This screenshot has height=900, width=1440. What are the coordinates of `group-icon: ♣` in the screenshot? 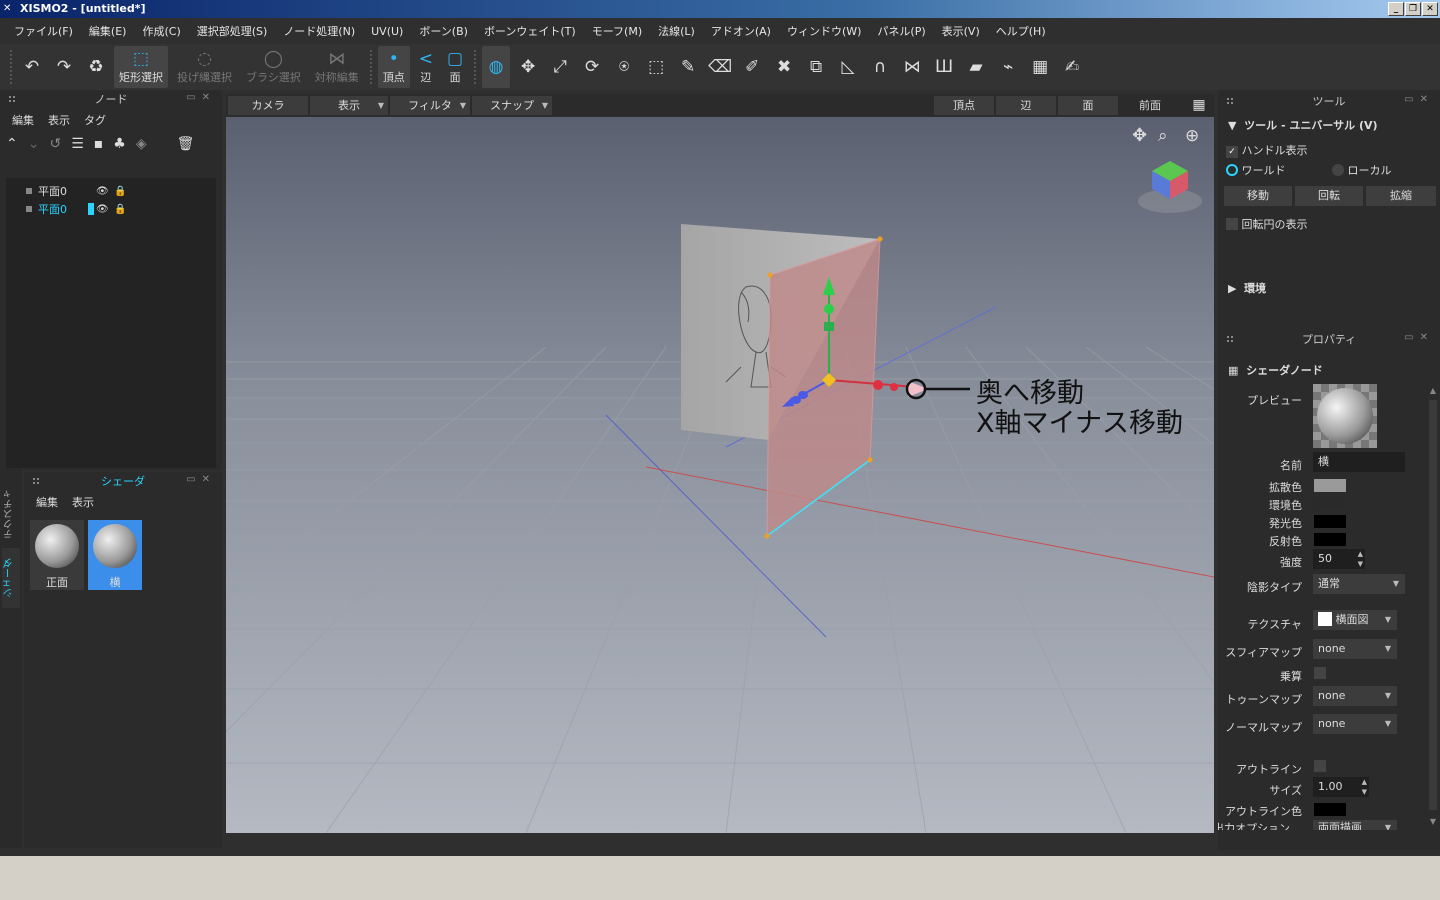 It's located at (119, 144).